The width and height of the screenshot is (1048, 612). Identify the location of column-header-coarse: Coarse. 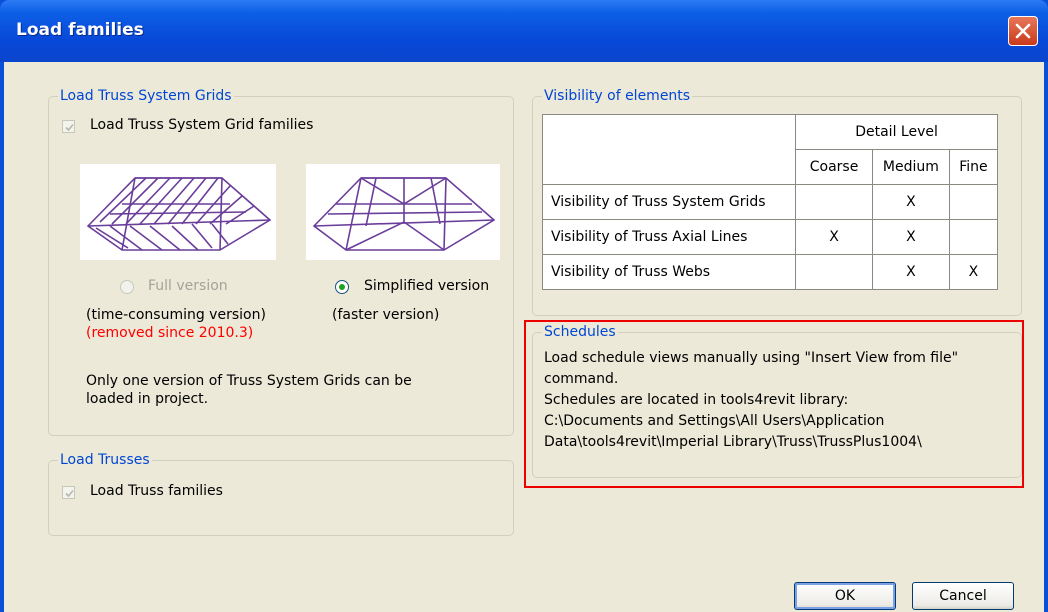
(834, 167).